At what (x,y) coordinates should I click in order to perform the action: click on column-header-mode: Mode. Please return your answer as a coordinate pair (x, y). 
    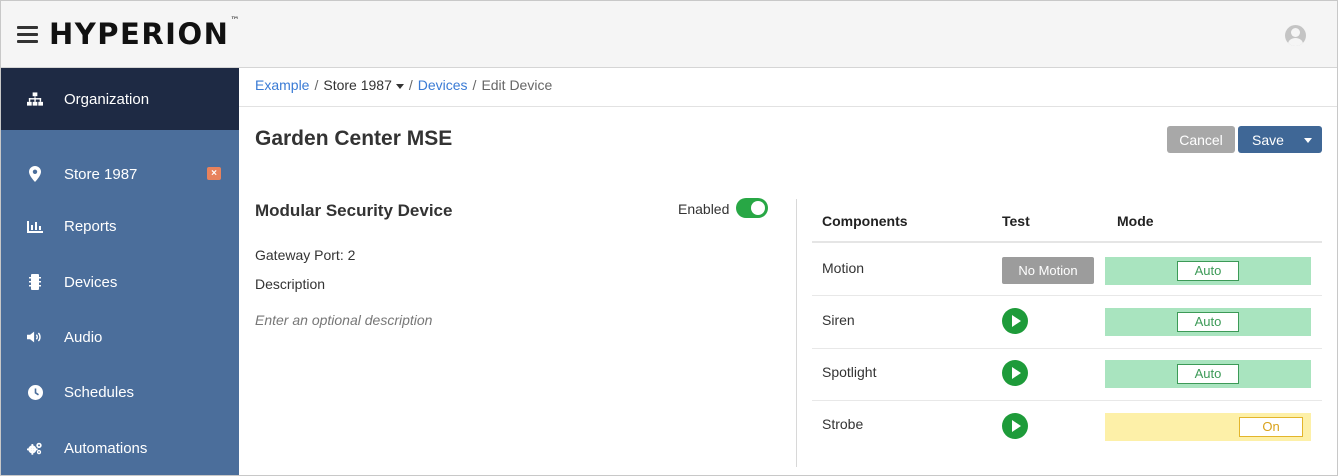
    Looking at the image, I should click on (1135, 221).